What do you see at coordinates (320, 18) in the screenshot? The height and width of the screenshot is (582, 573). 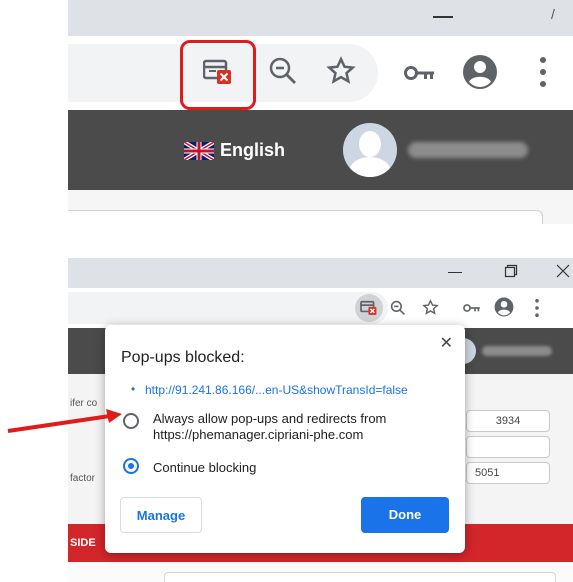 I see `title-bar: /` at bounding box center [320, 18].